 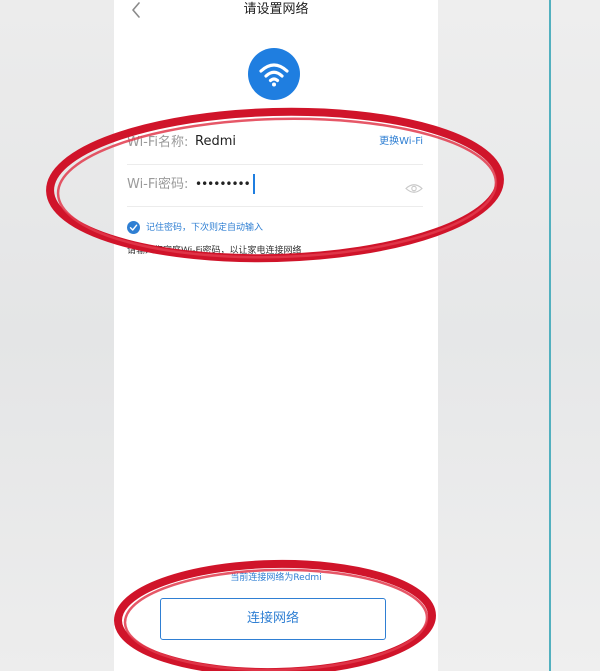 I want to click on wifi-password-row: Wi-Fi密码: •••••••••, so click(x=275, y=186).